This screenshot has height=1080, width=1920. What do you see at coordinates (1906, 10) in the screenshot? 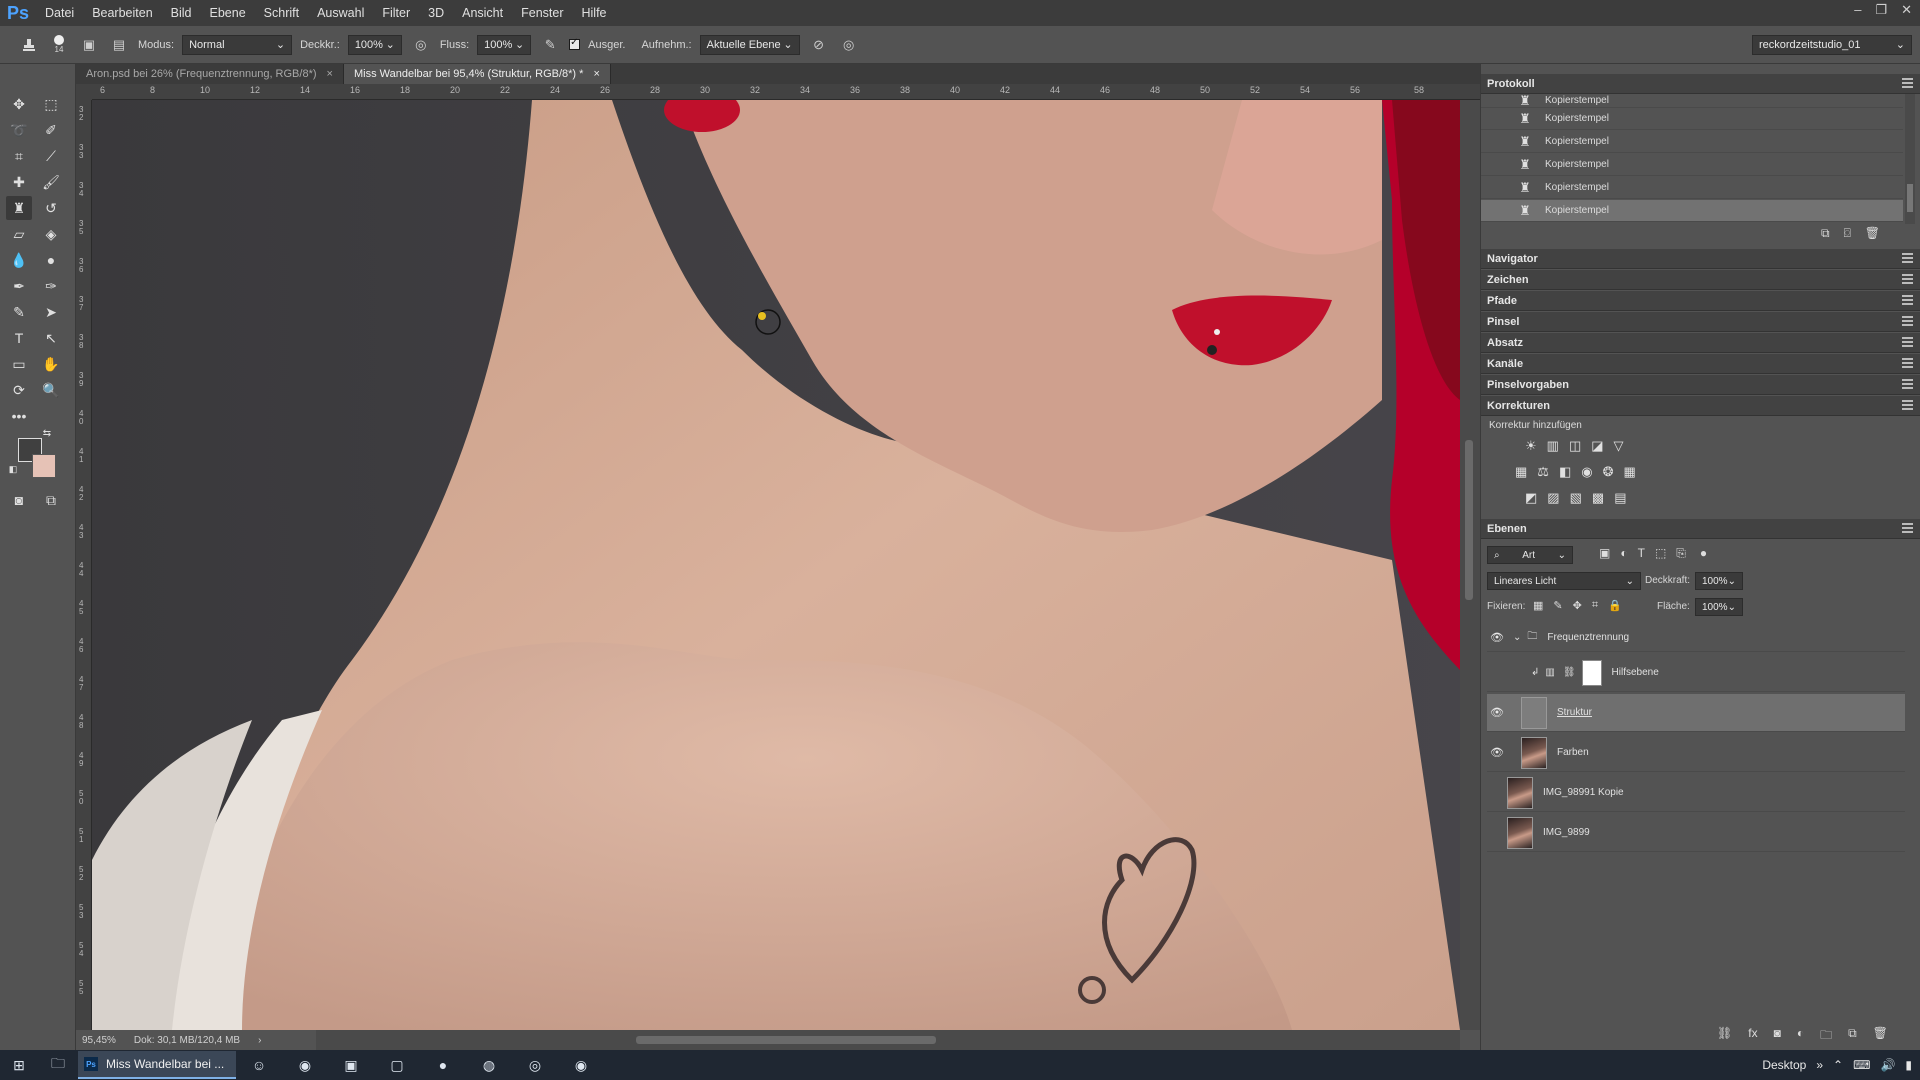
I see `close-button: ✕` at bounding box center [1906, 10].